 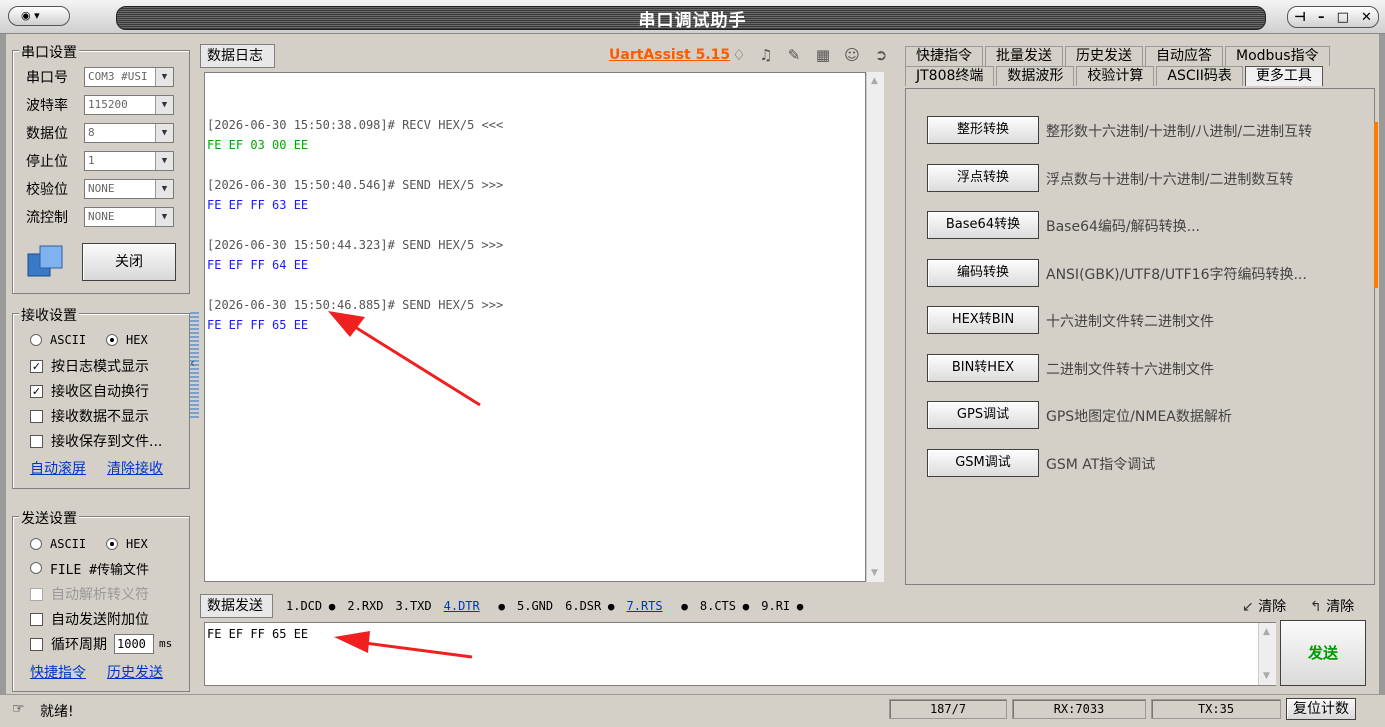 I want to click on tool-description: GPS地图定位/NMEA数据解析, so click(x=1139, y=417).